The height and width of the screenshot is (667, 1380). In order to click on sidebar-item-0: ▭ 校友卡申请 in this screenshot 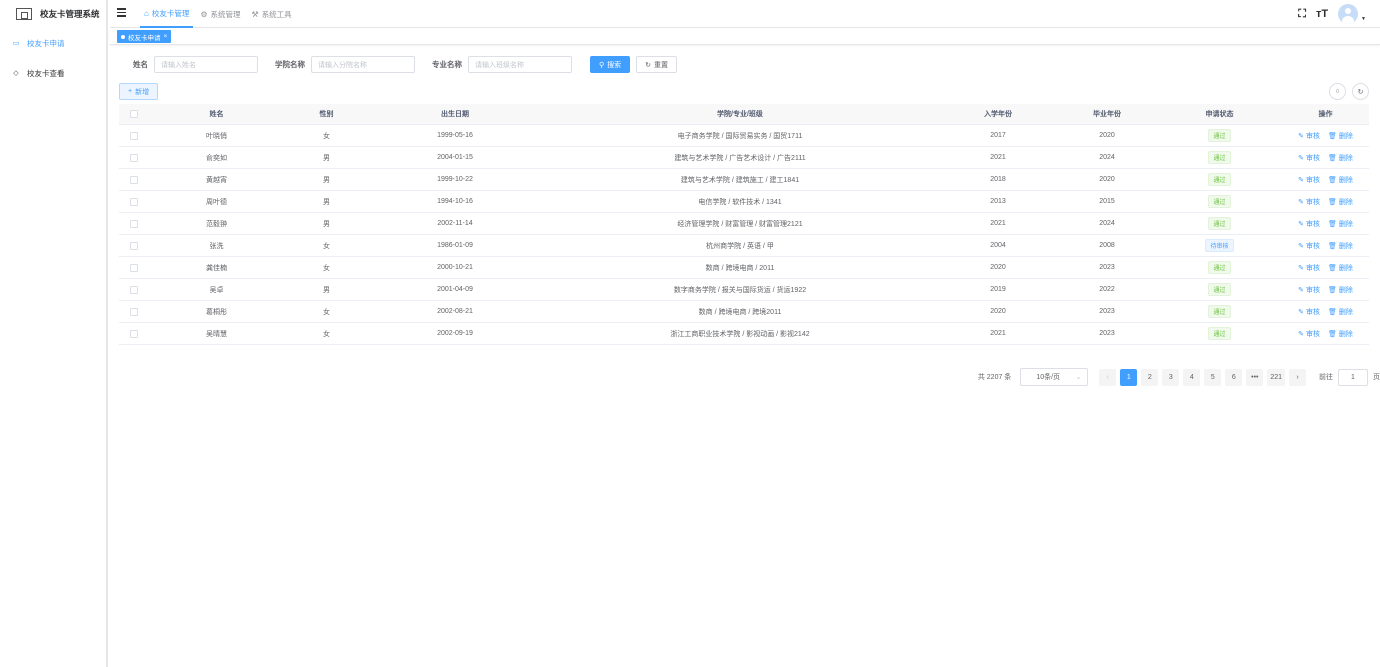, I will do `click(53, 43)`.